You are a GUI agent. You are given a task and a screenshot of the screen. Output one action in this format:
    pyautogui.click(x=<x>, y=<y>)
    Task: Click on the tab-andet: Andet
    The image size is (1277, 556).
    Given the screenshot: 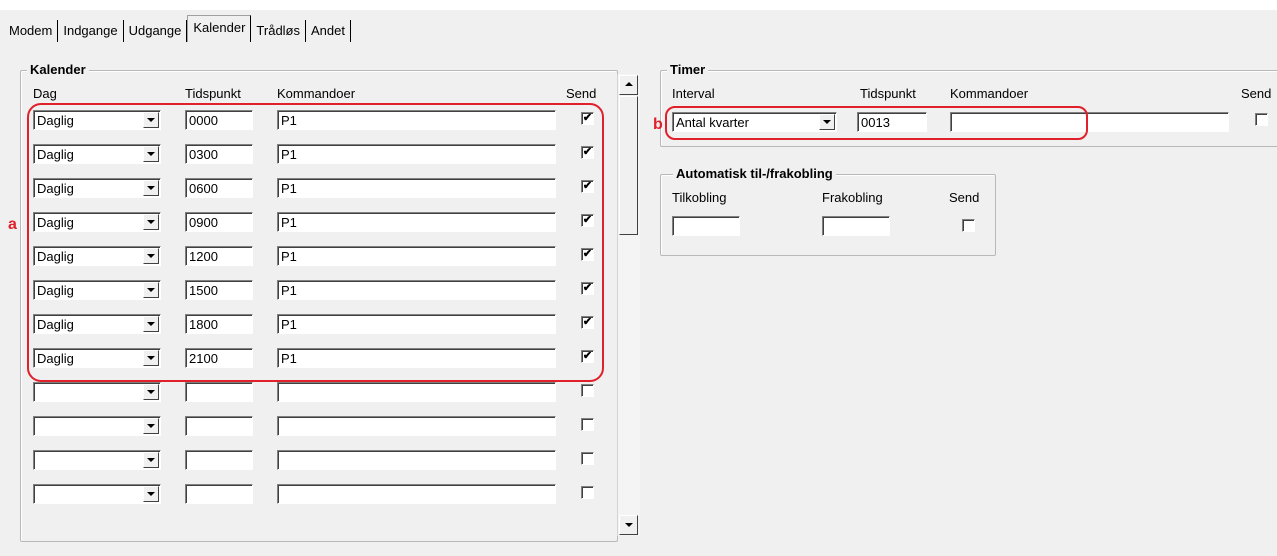 What is the action you would take?
    pyautogui.click(x=328, y=31)
    